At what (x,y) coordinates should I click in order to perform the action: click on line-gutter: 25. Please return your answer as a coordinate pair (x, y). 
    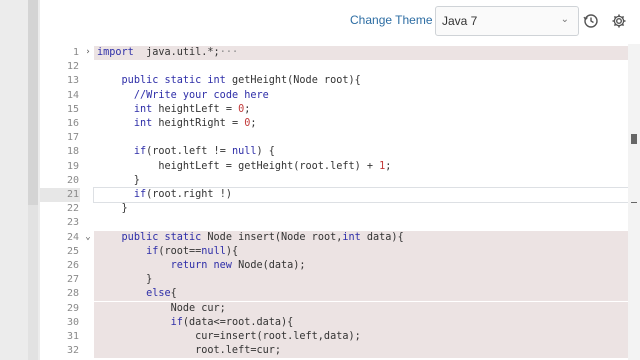
    Looking at the image, I should click on (60, 251).